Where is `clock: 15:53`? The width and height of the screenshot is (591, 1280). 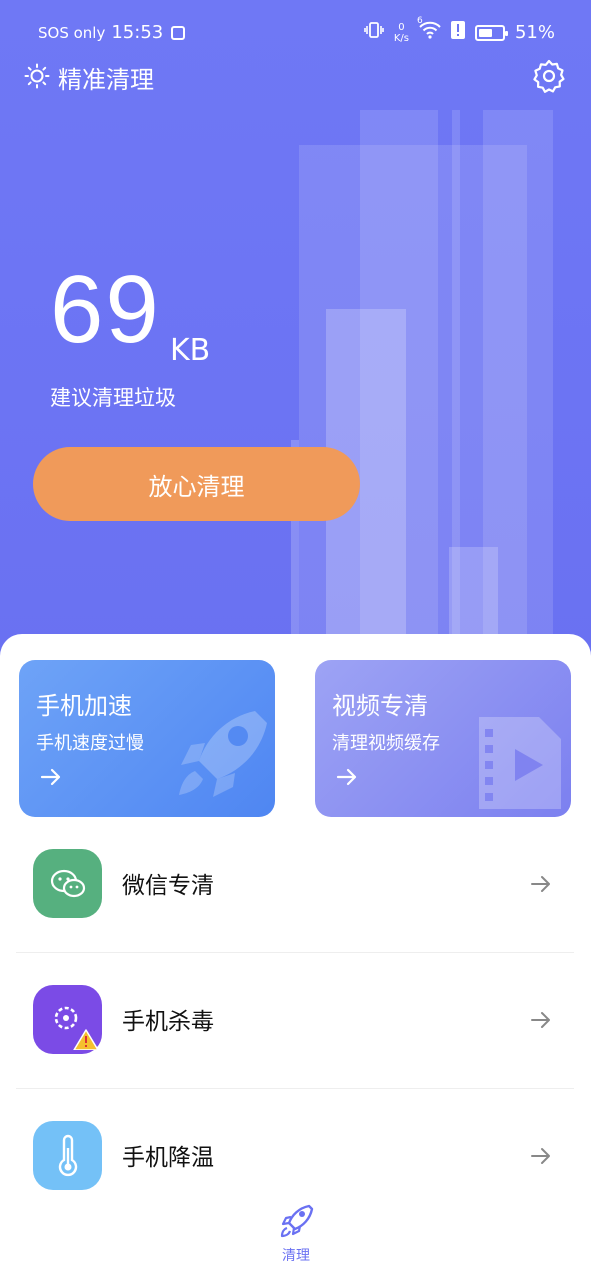 clock: 15:53 is located at coordinates (137, 32).